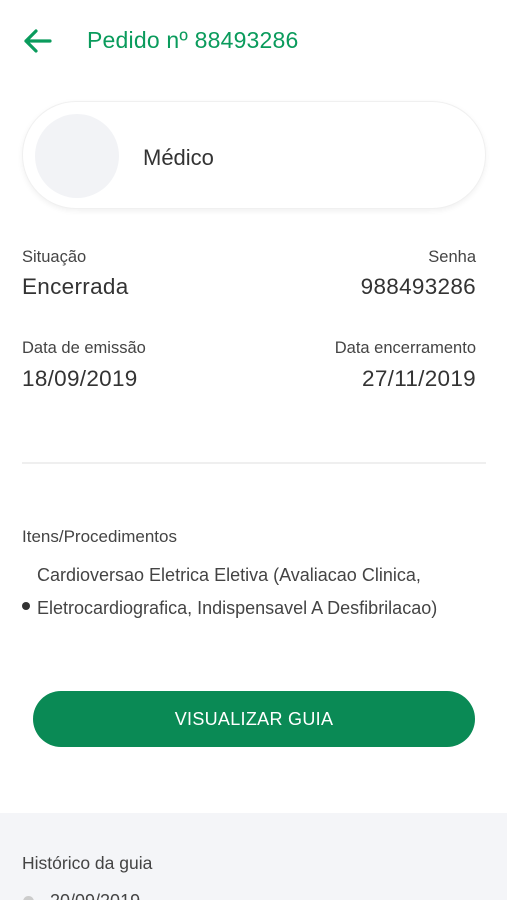 The image size is (507, 900). I want to click on items-label: Itens/Procedimentos, so click(99, 536).